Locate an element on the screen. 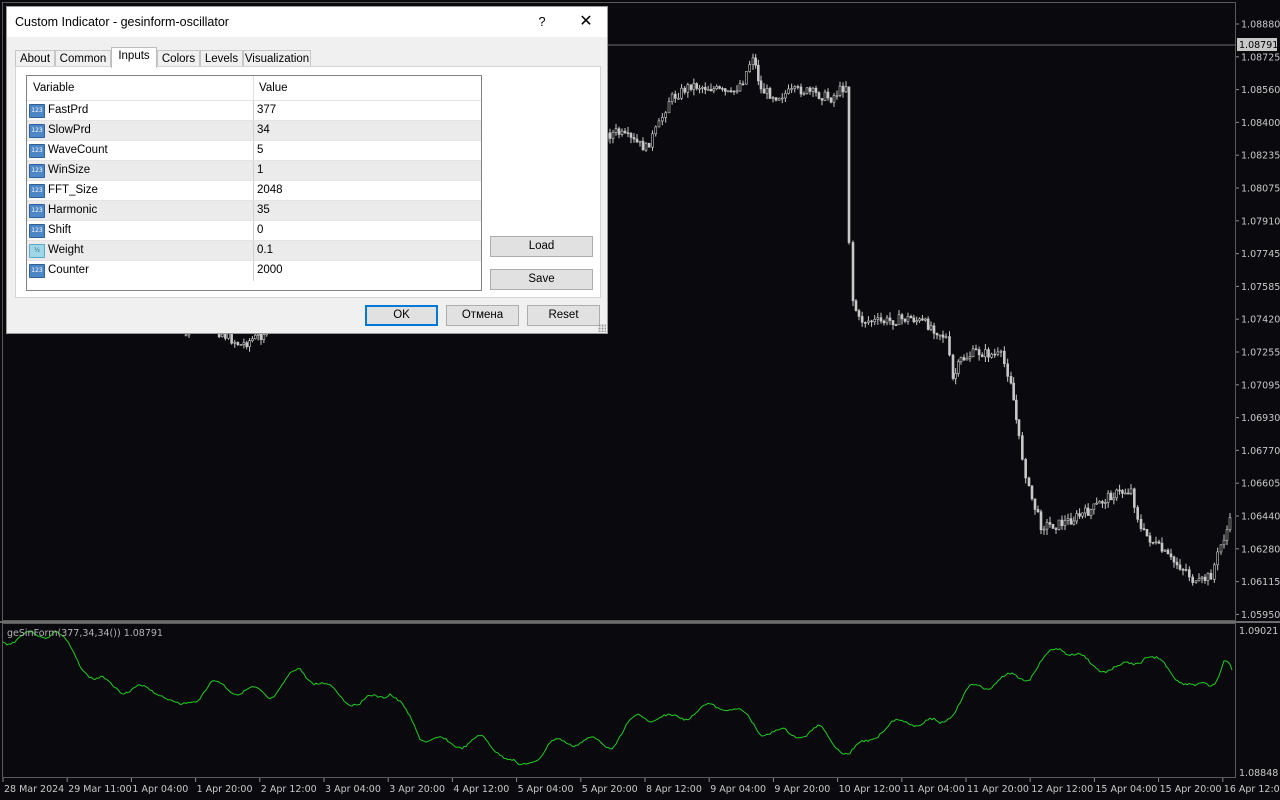 The width and height of the screenshot is (1280, 800). input-variable-name: Weight is located at coordinates (66, 250).